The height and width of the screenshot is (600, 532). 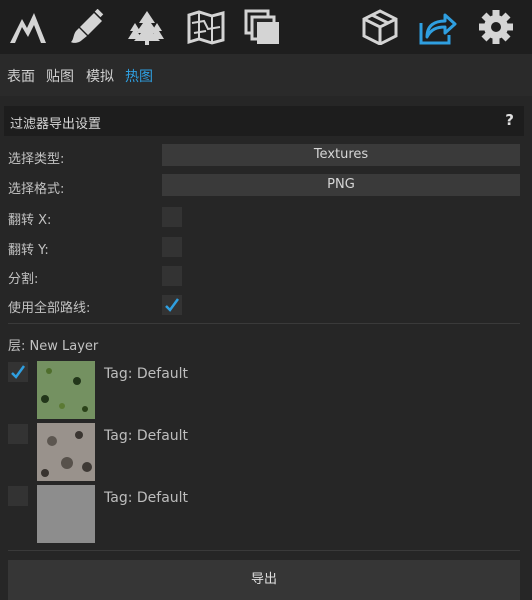 I want to click on main-toolbar, so click(x=266, y=27).